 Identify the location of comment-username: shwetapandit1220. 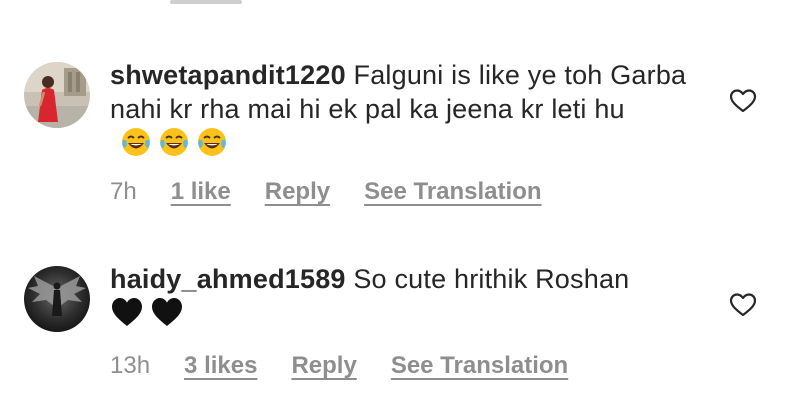
(228, 75).